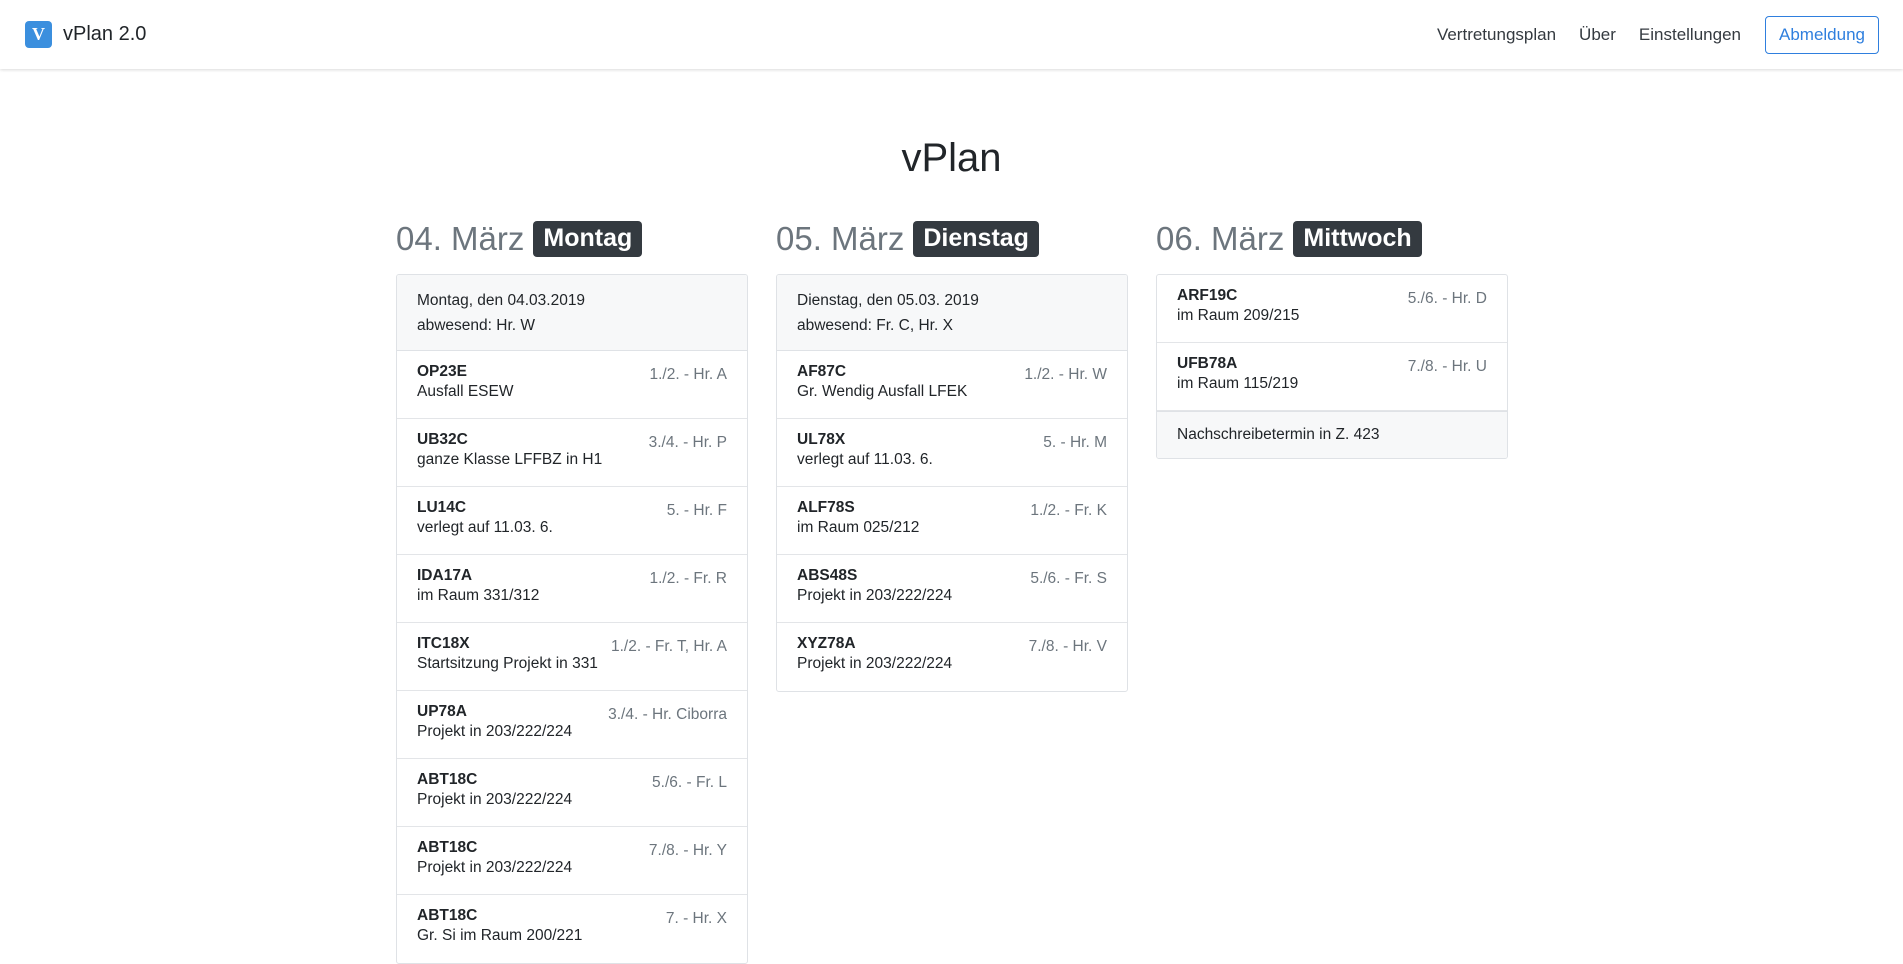 The width and height of the screenshot is (1903, 964). I want to click on brand-name: vPlan 2.0, so click(105, 34).